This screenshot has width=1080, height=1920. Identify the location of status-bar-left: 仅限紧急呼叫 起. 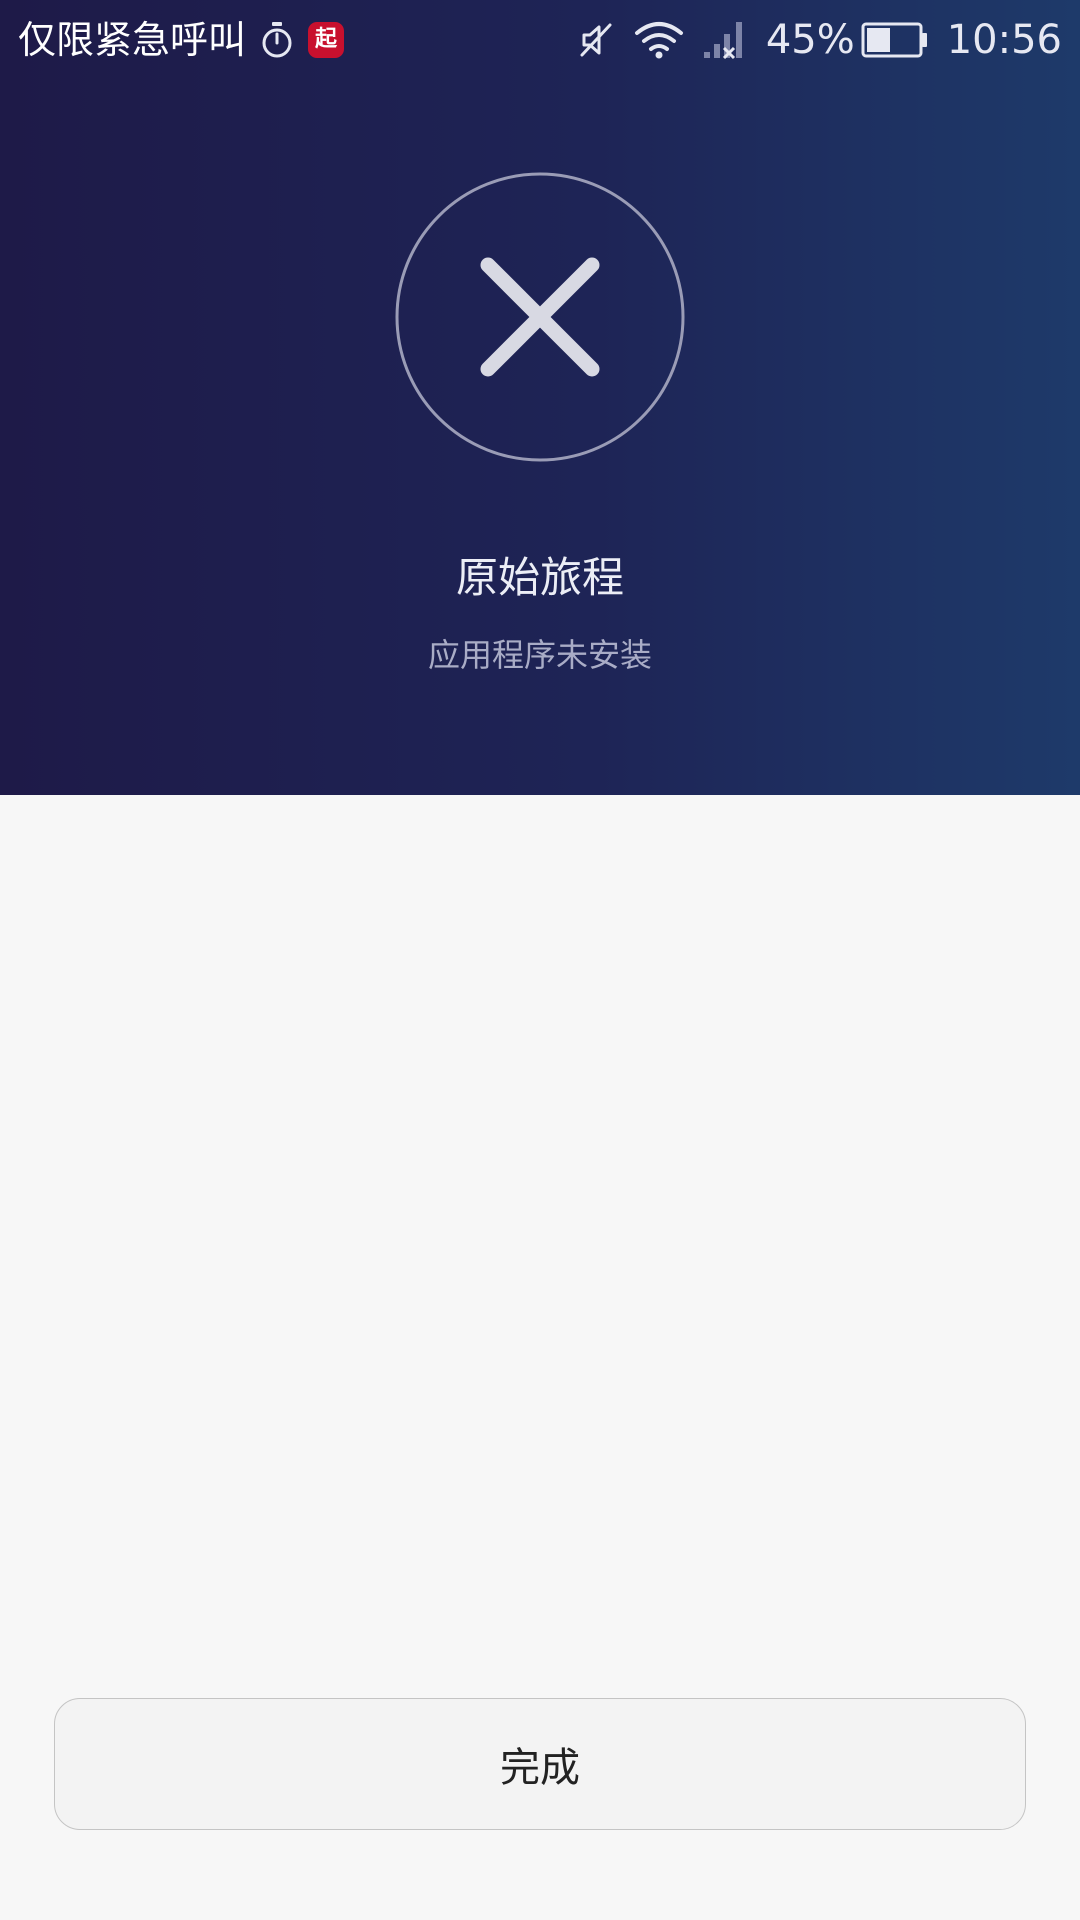
(181, 40).